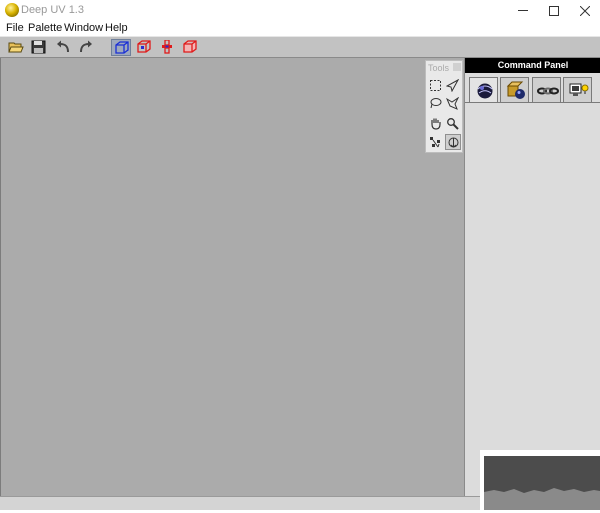 This screenshot has height=513, width=600. What do you see at coordinates (52, 10) in the screenshot?
I see `window-title: Deep UV 1.3` at bounding box center [52, 10].